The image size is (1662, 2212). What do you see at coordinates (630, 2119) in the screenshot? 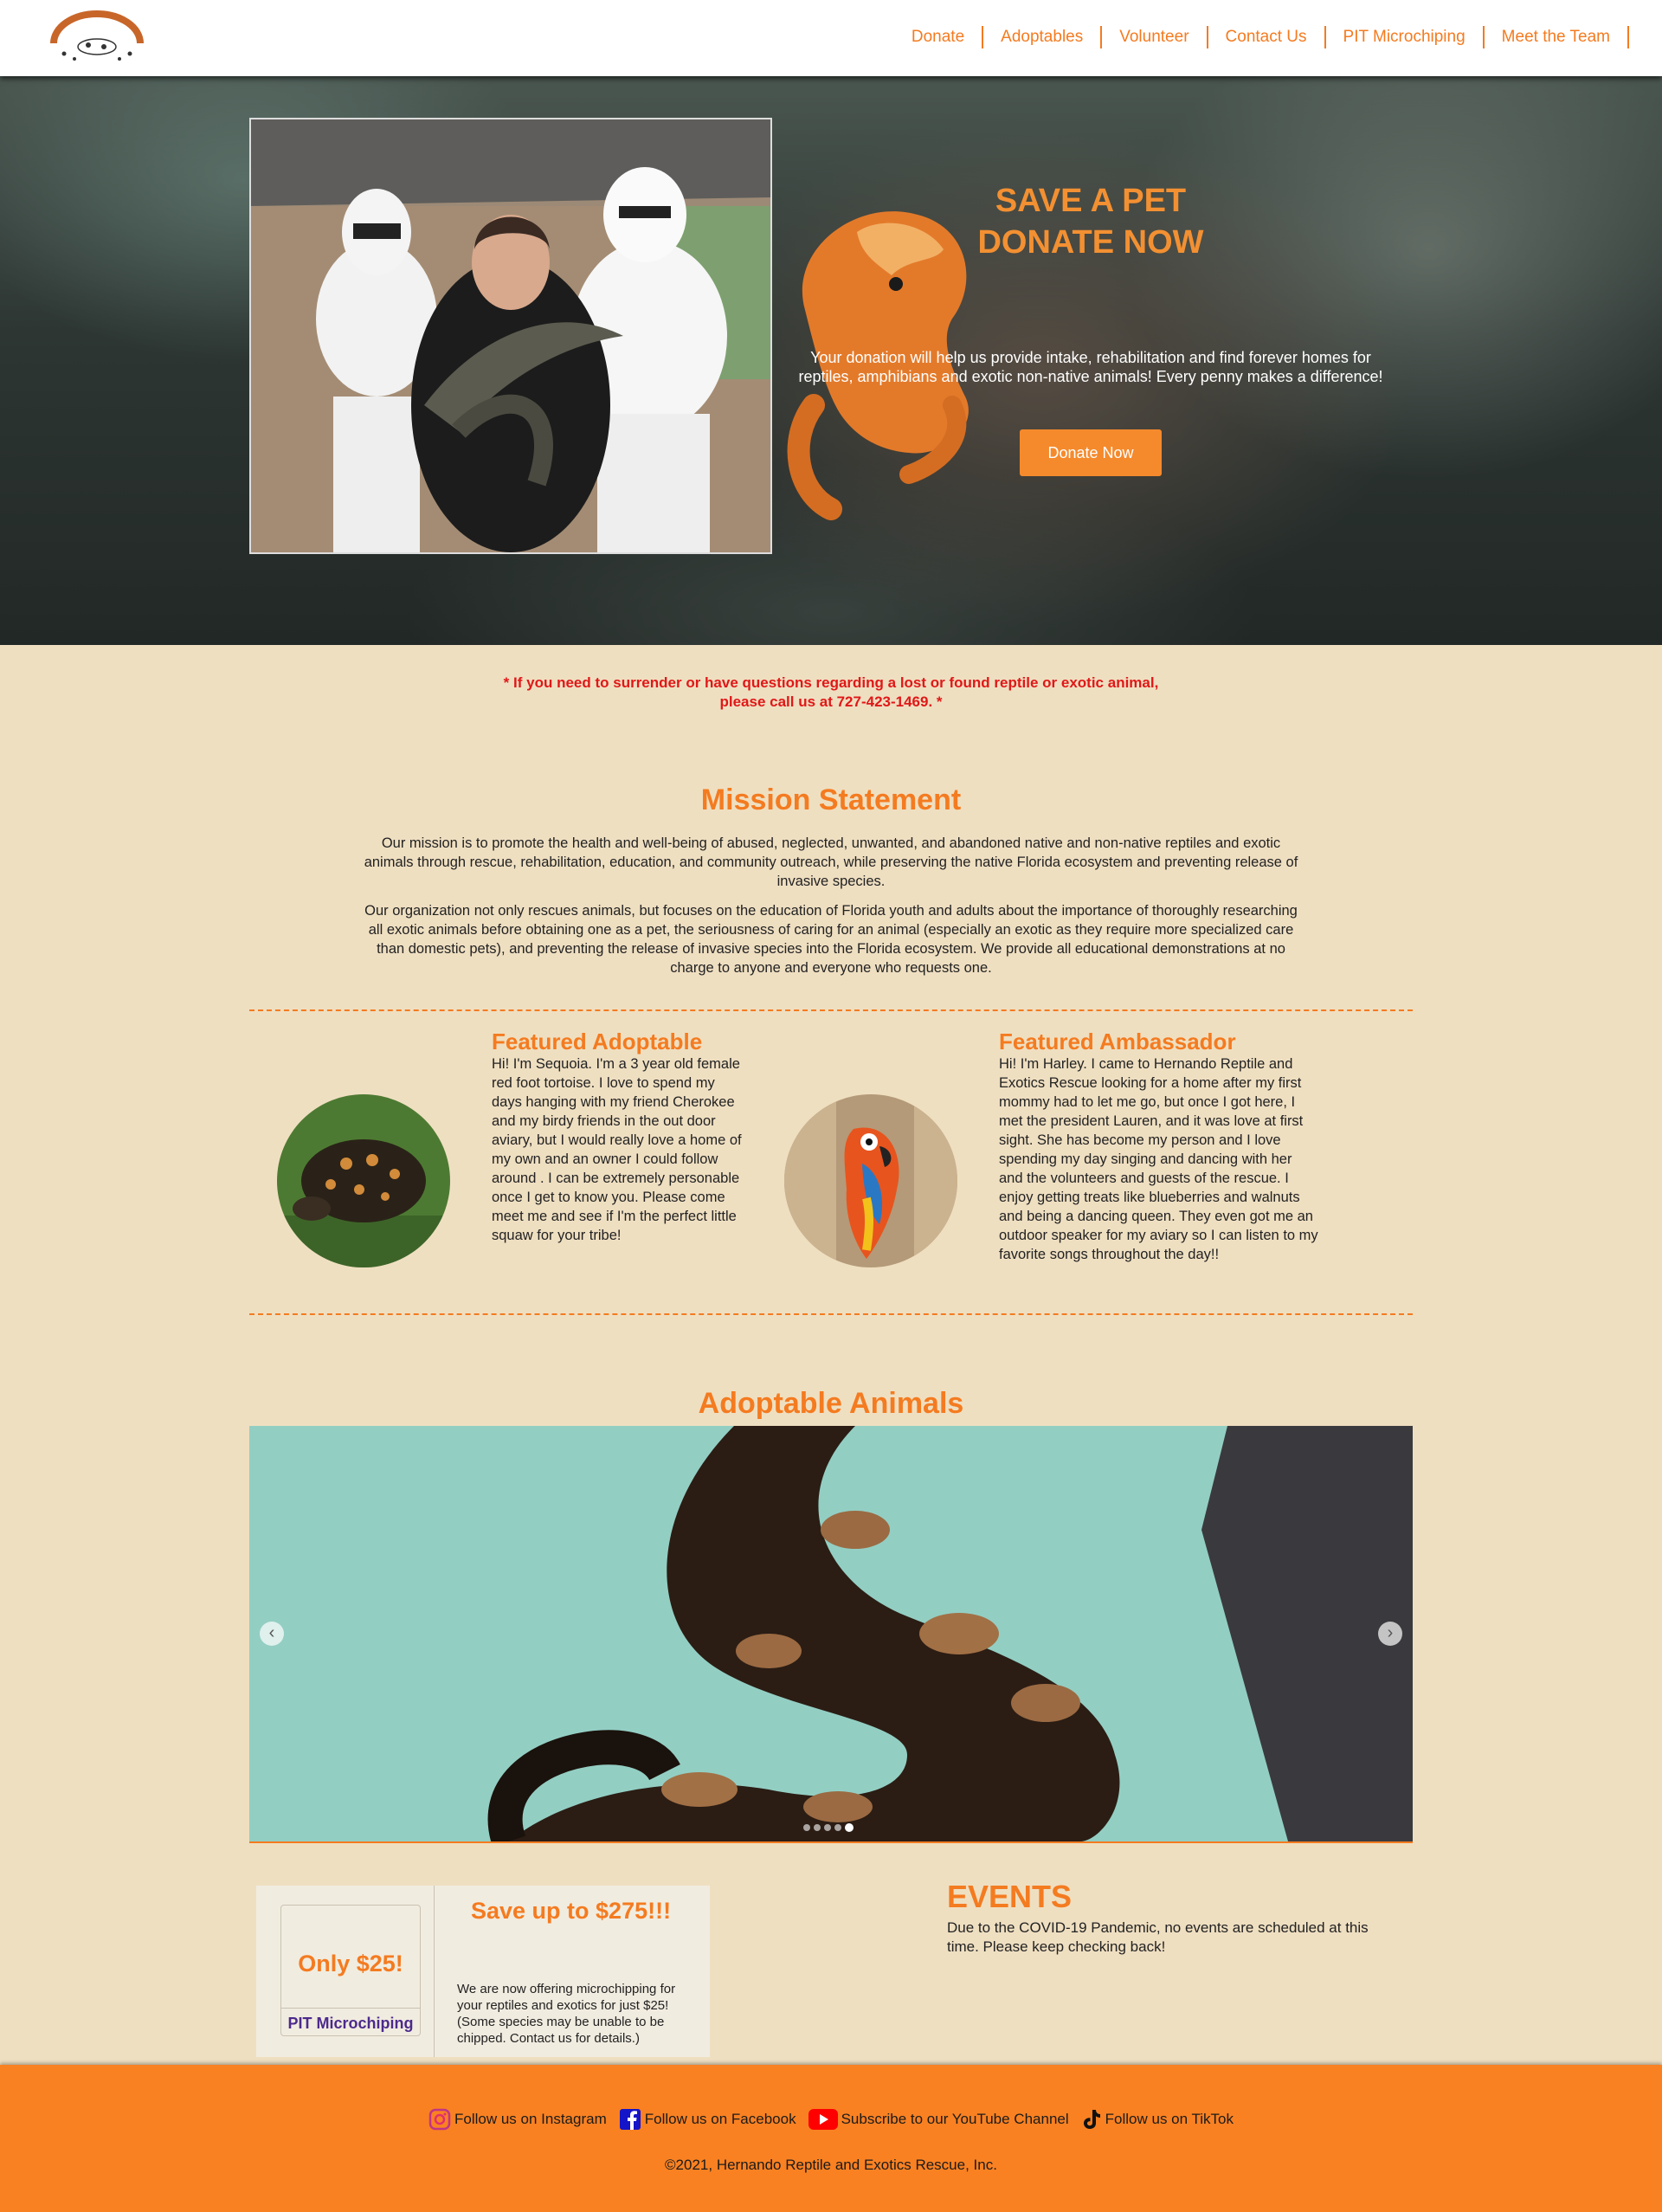
I see `facebook-icon` at bounding box center [630, 2119].